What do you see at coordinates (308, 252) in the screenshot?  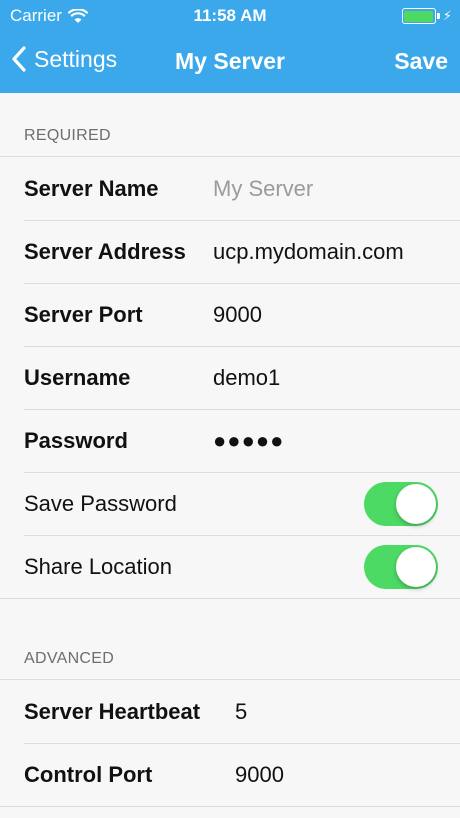 I see `server-address-input: ucp.mydomain.com` at bounding box center [308, 252].